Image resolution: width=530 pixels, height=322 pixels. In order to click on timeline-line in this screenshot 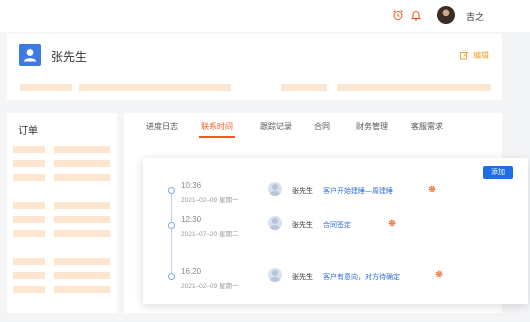, I will do `click(171, 233)`.